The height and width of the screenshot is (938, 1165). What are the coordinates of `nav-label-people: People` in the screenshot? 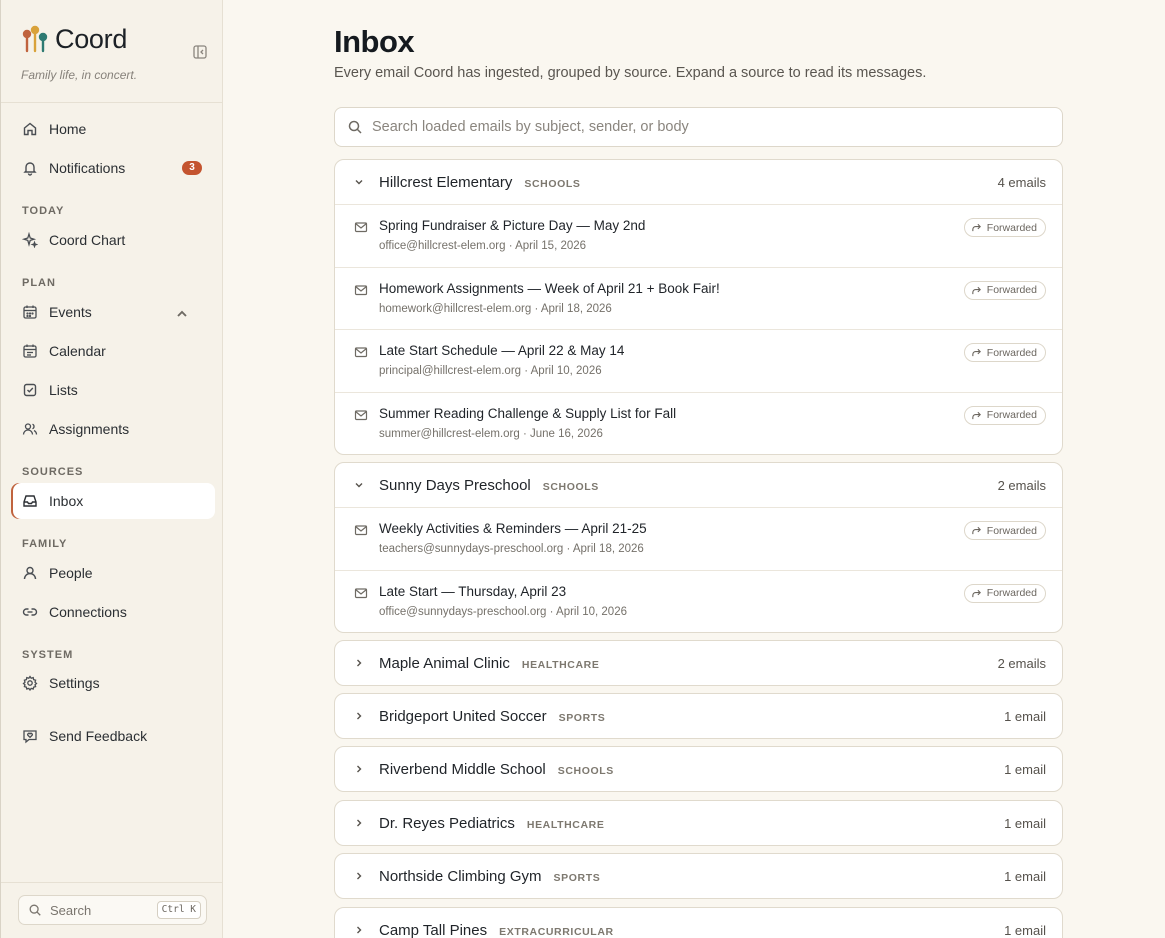 It's located at (71, 573).